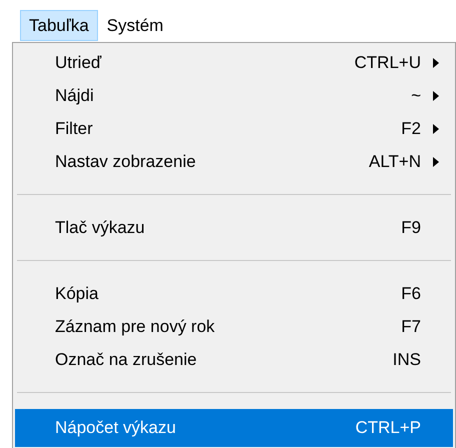 This screenshot has width=456, height=448. I want to click on menu-item-label: Označ na zrušenie, so click(126, 359).